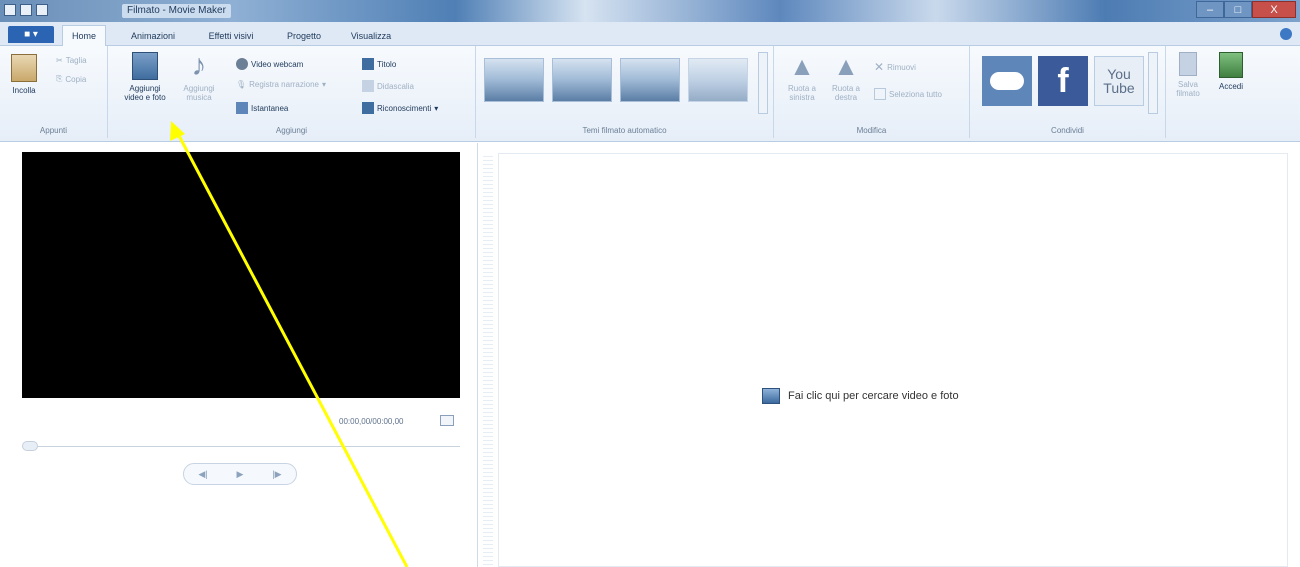  Describe the element at coordinates (368, 108) in the screenshot. I see `credits-icon` at that location.